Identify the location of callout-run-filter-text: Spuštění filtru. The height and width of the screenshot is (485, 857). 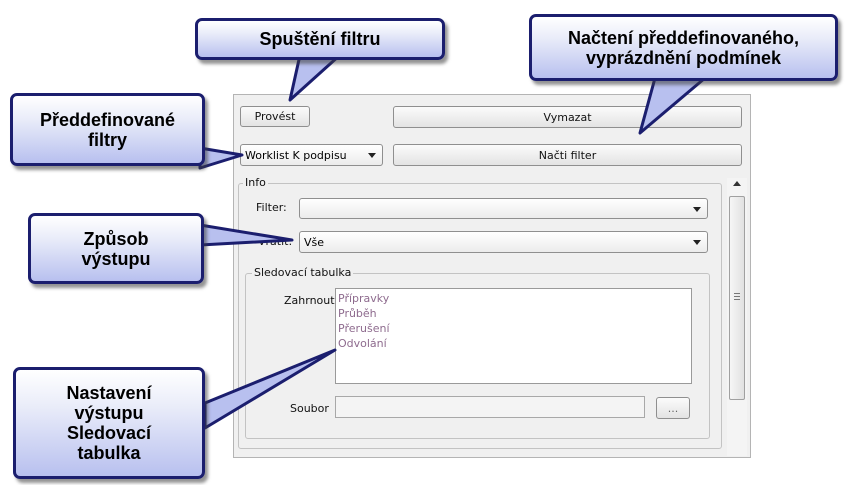
(320, 39).